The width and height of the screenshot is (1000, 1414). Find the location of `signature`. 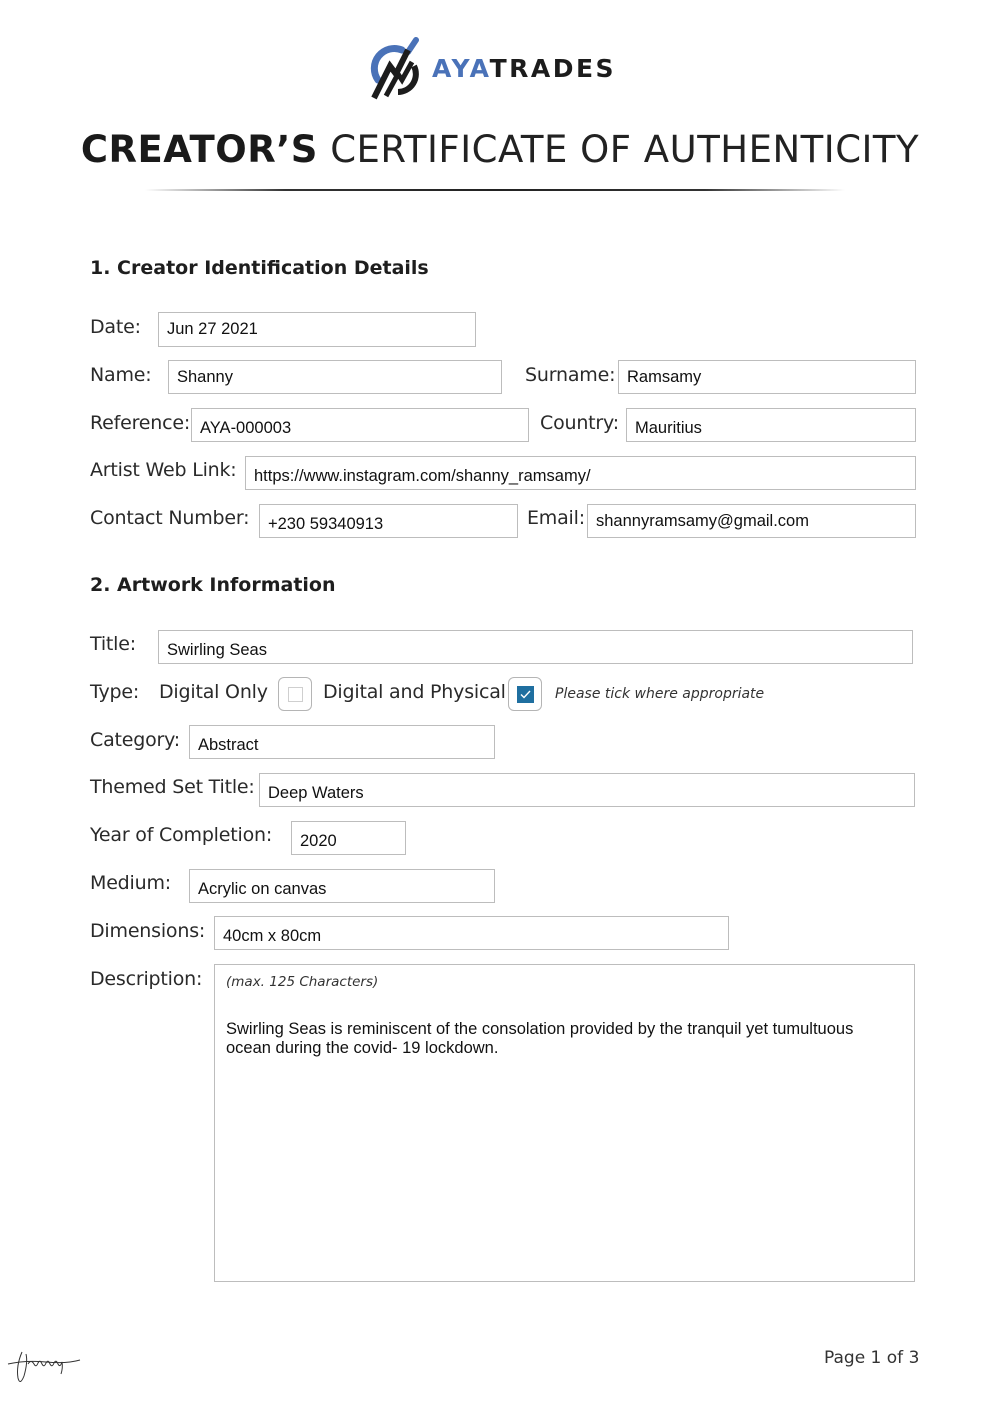

signature is located at coordinates (44, 1370).